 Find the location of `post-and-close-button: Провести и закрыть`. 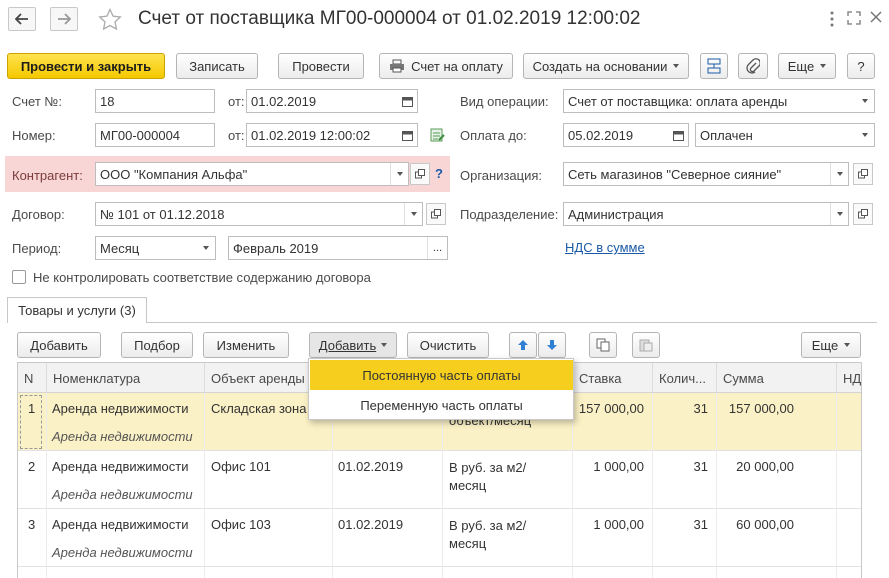

post-and-close-button: Провести и закрыть is located at coordinates (86, 66).